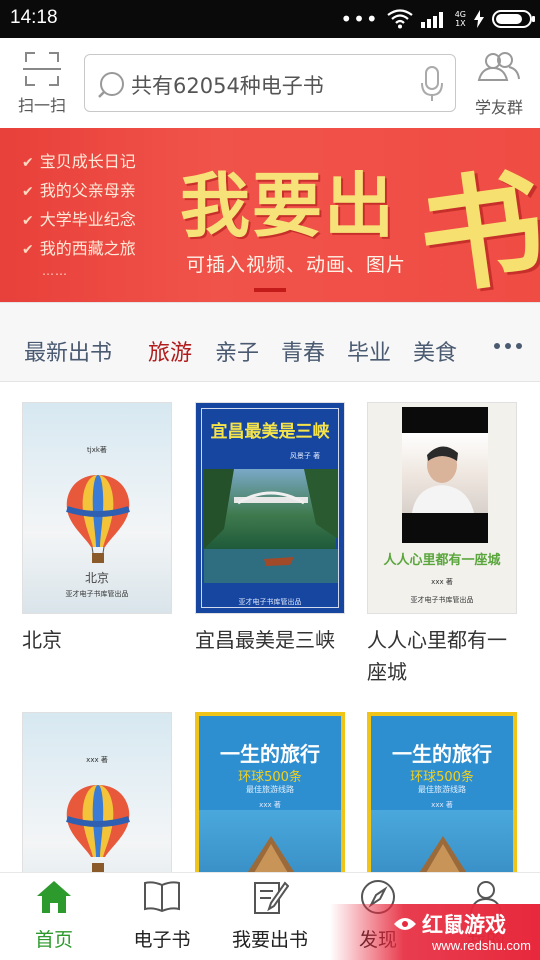  I want to click on scan-icon, so click(42, 69).